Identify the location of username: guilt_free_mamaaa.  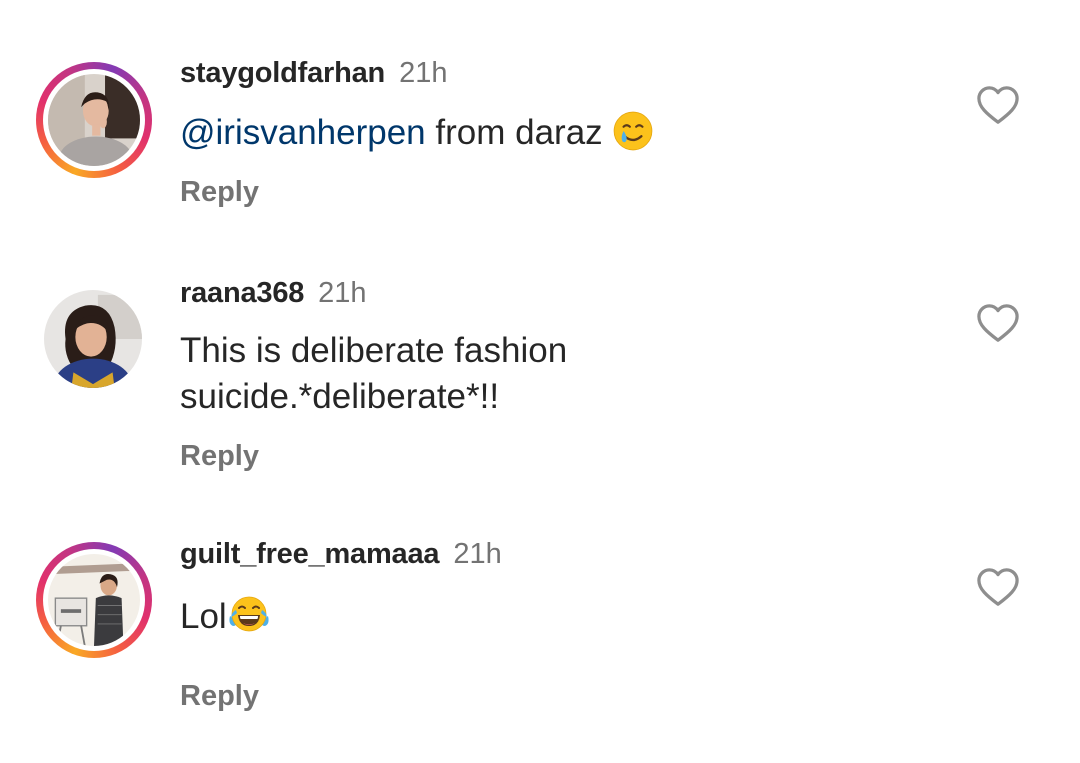
(310, 554).